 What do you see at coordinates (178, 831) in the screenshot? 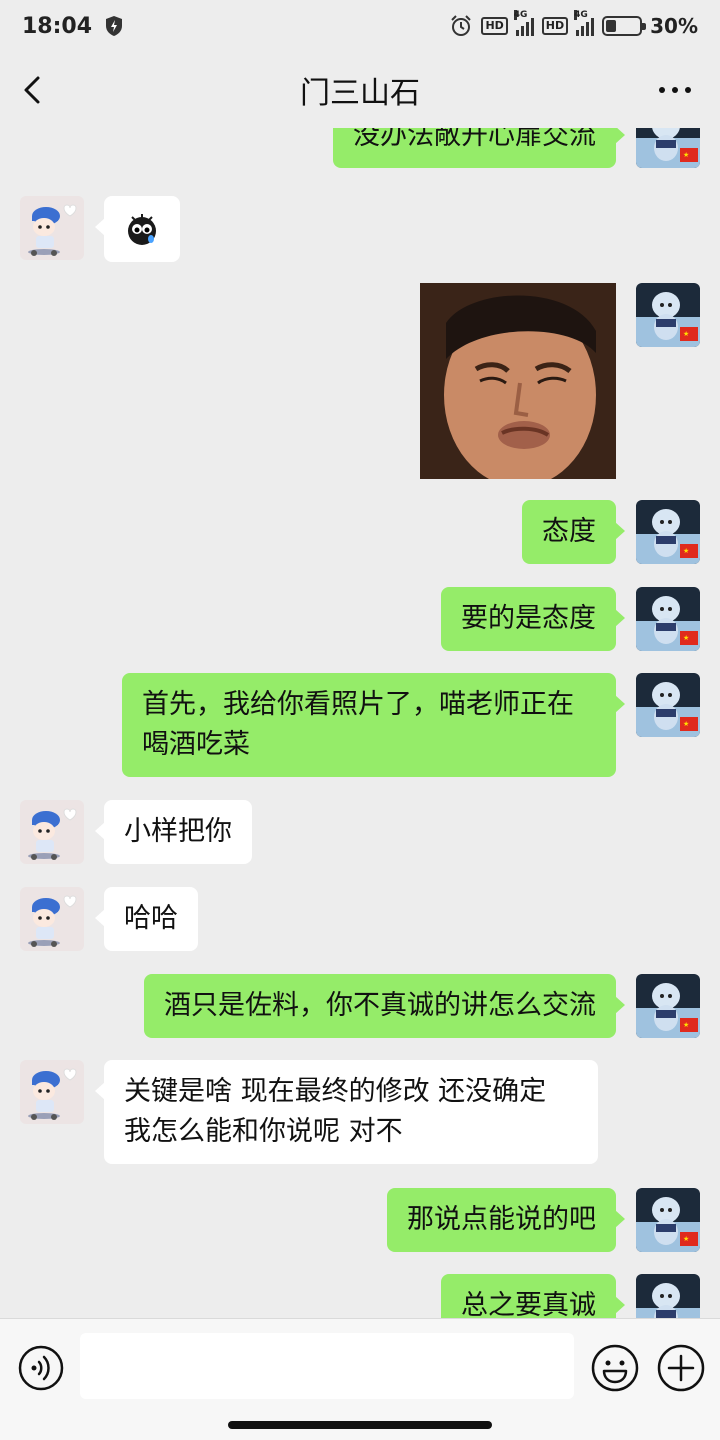
I see `message-text: 小样把你` at bounding box center [178, 831].